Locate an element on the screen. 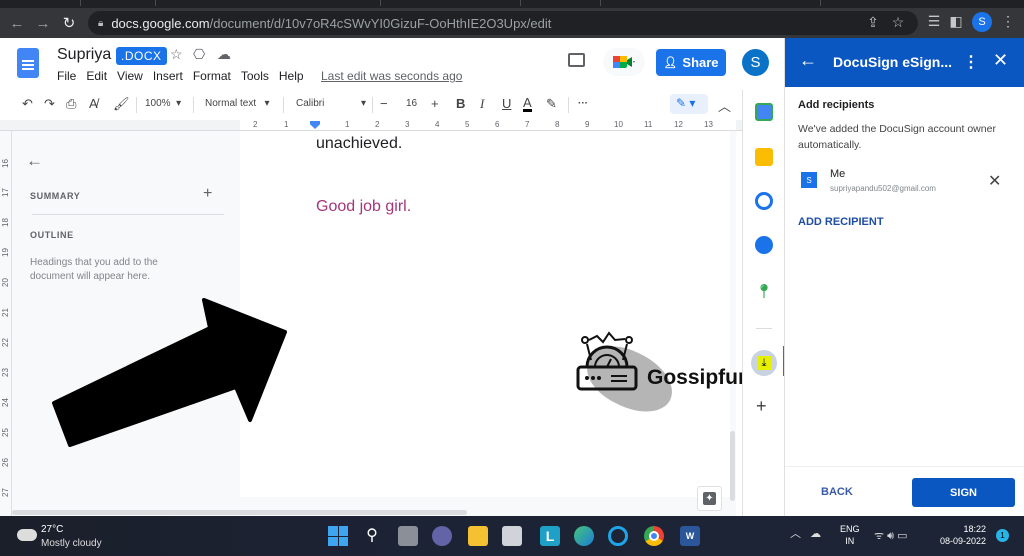 The width and height of the screenshot is (1024, 556). text-color-icon: A is located at coordinates (527, 104).